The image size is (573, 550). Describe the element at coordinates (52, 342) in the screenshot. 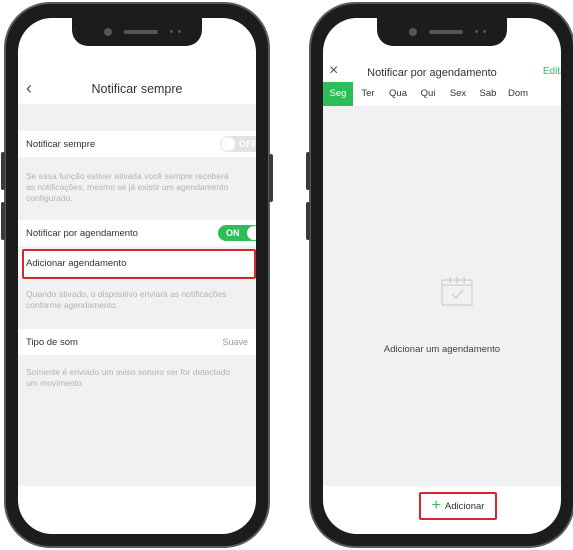

I see `sound-type-label: Tipo de som` at that location.